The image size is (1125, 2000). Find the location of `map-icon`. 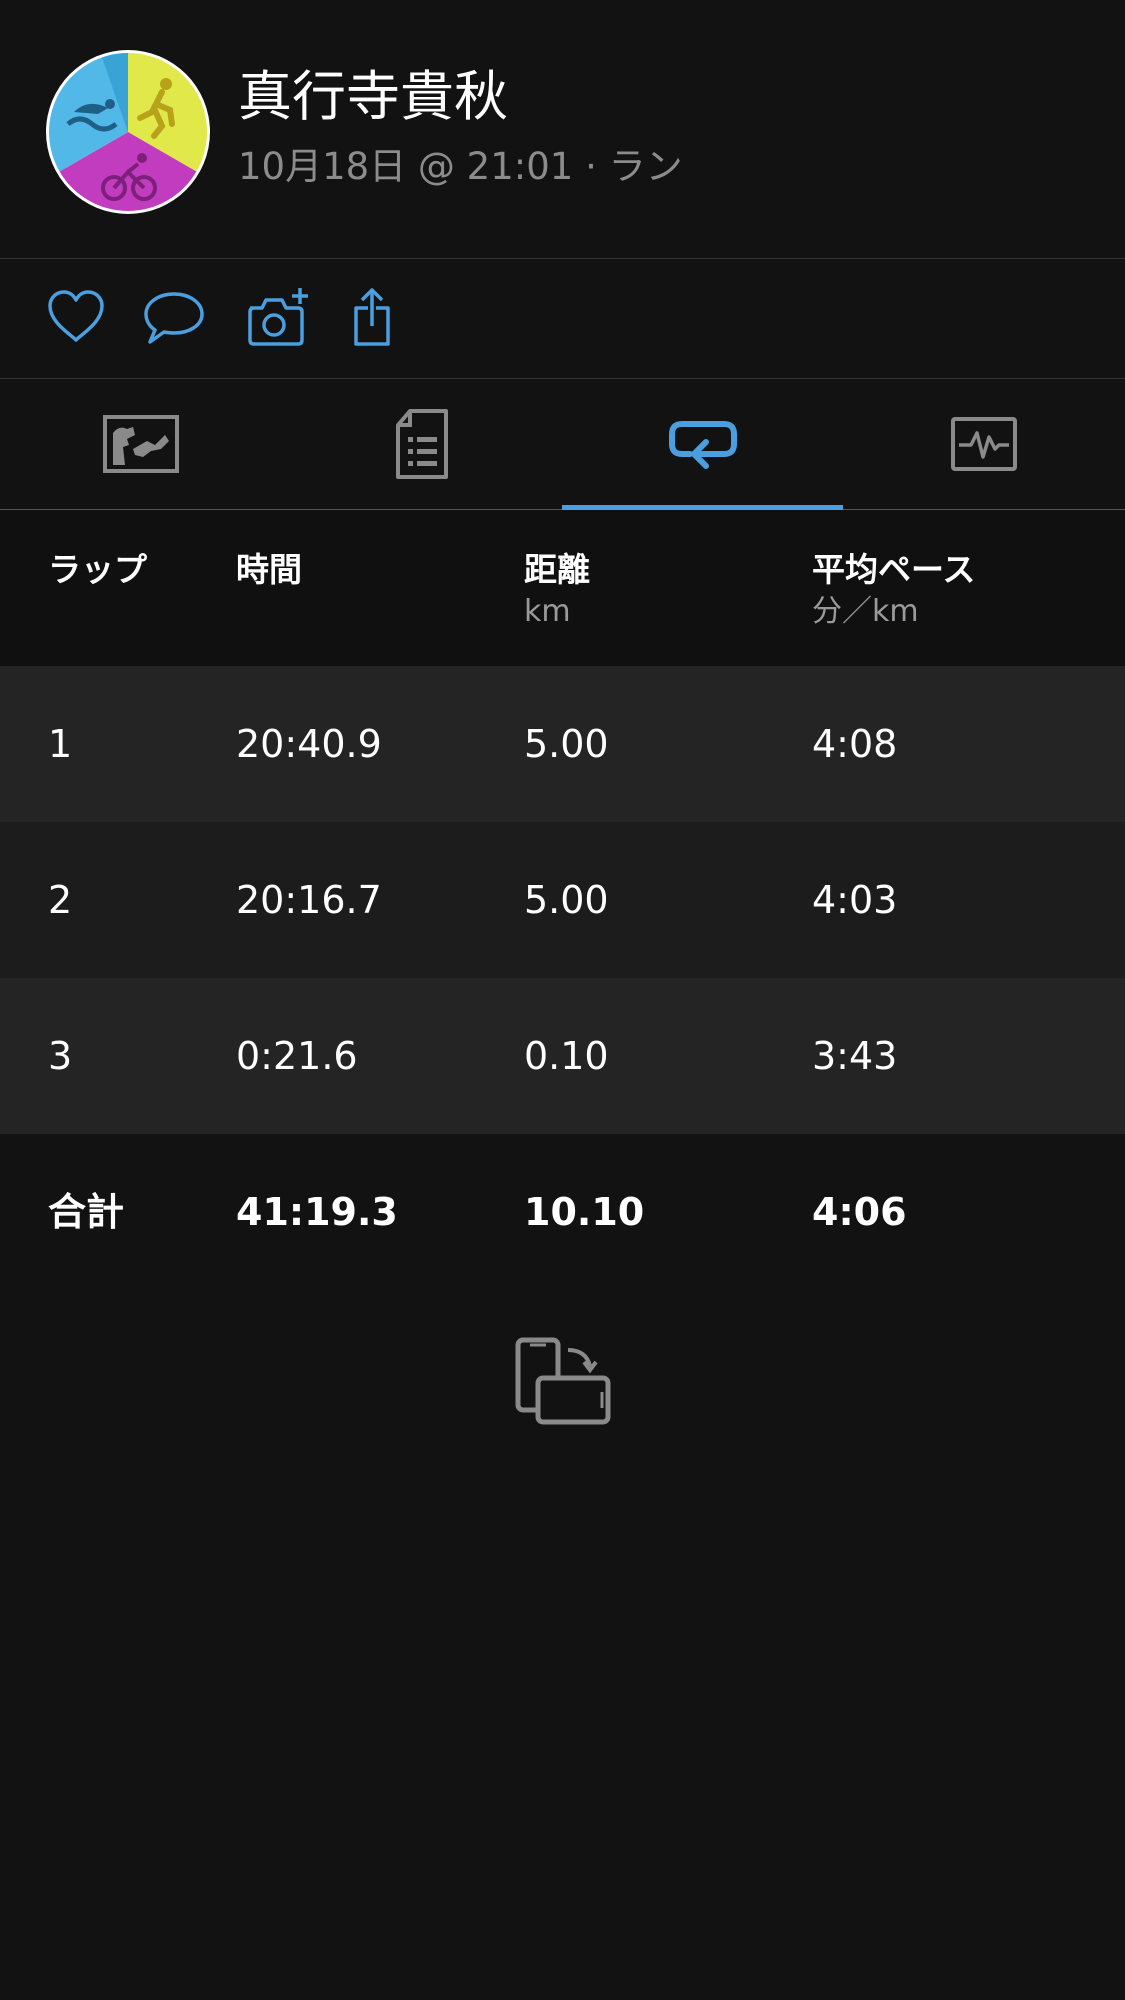

map-icon is located at coordinates (140, 444).